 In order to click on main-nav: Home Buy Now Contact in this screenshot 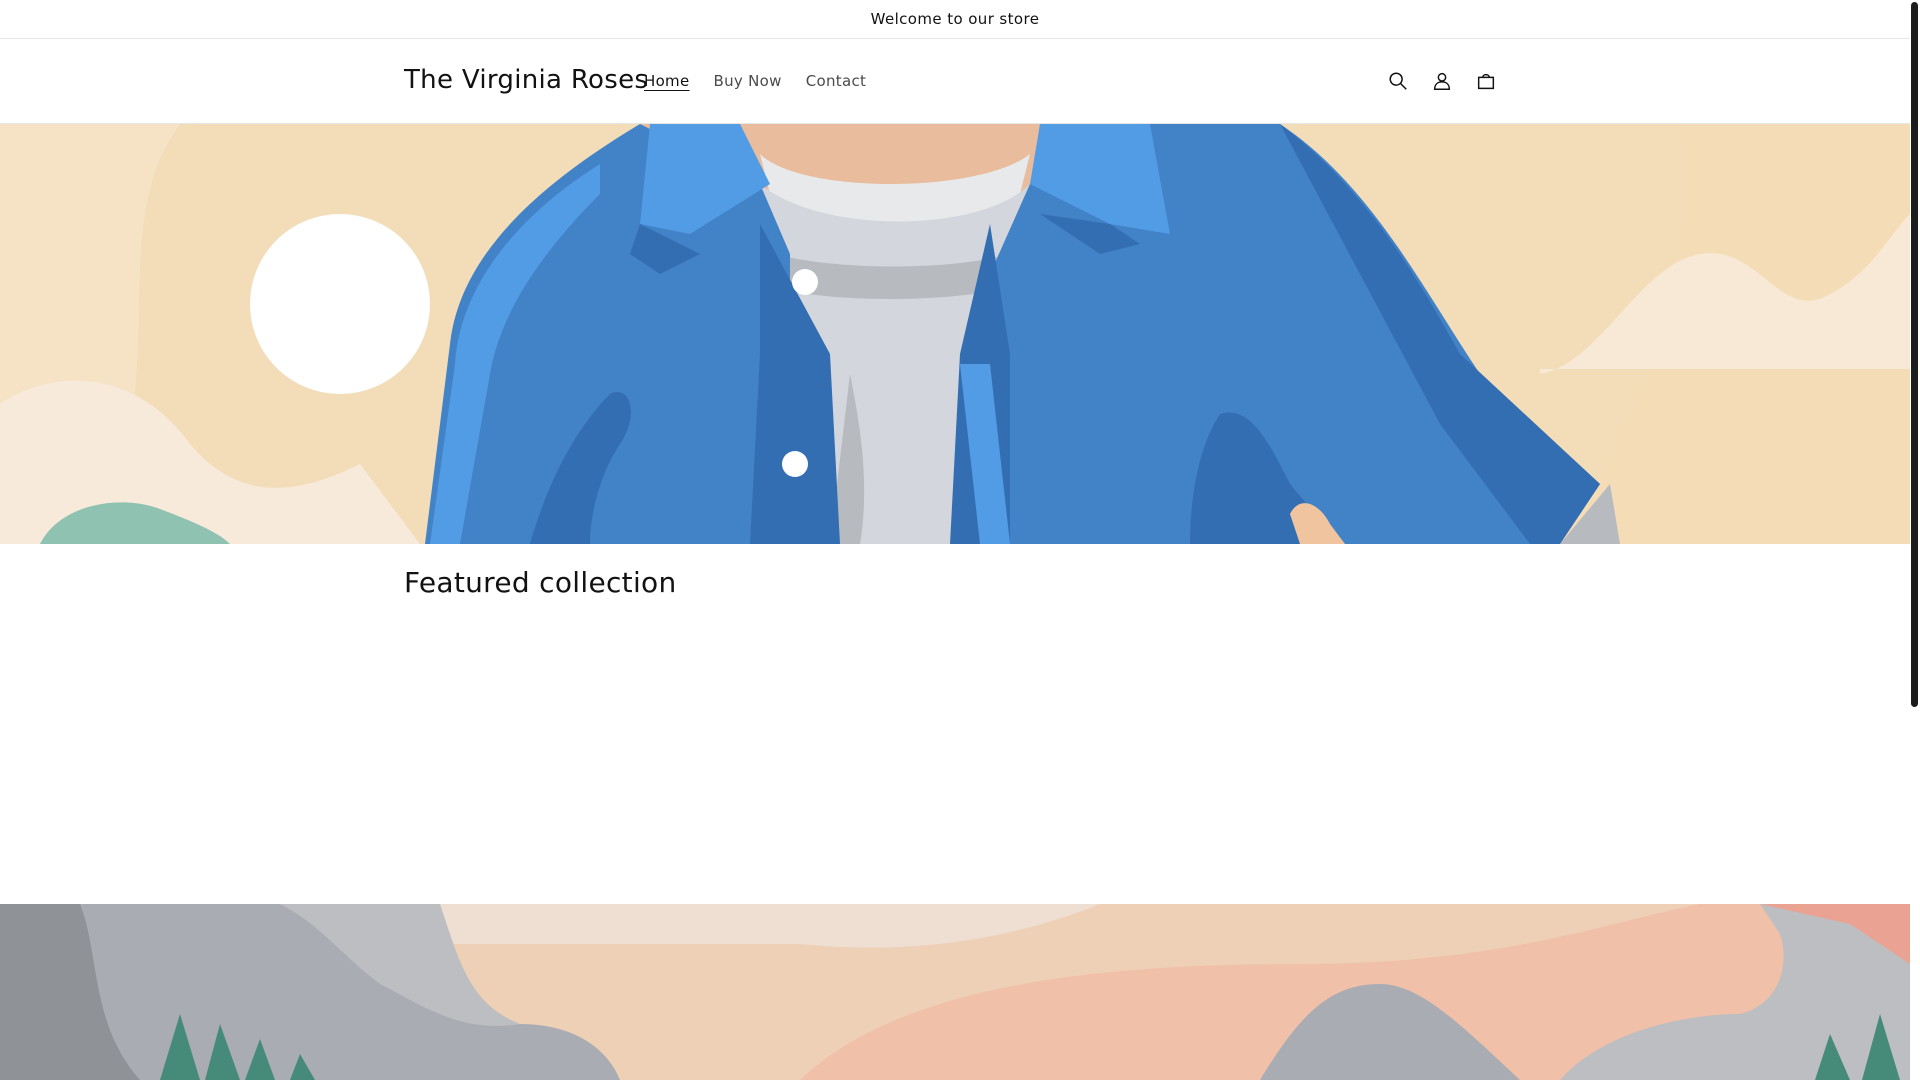, I will do `click(755, 81)`.